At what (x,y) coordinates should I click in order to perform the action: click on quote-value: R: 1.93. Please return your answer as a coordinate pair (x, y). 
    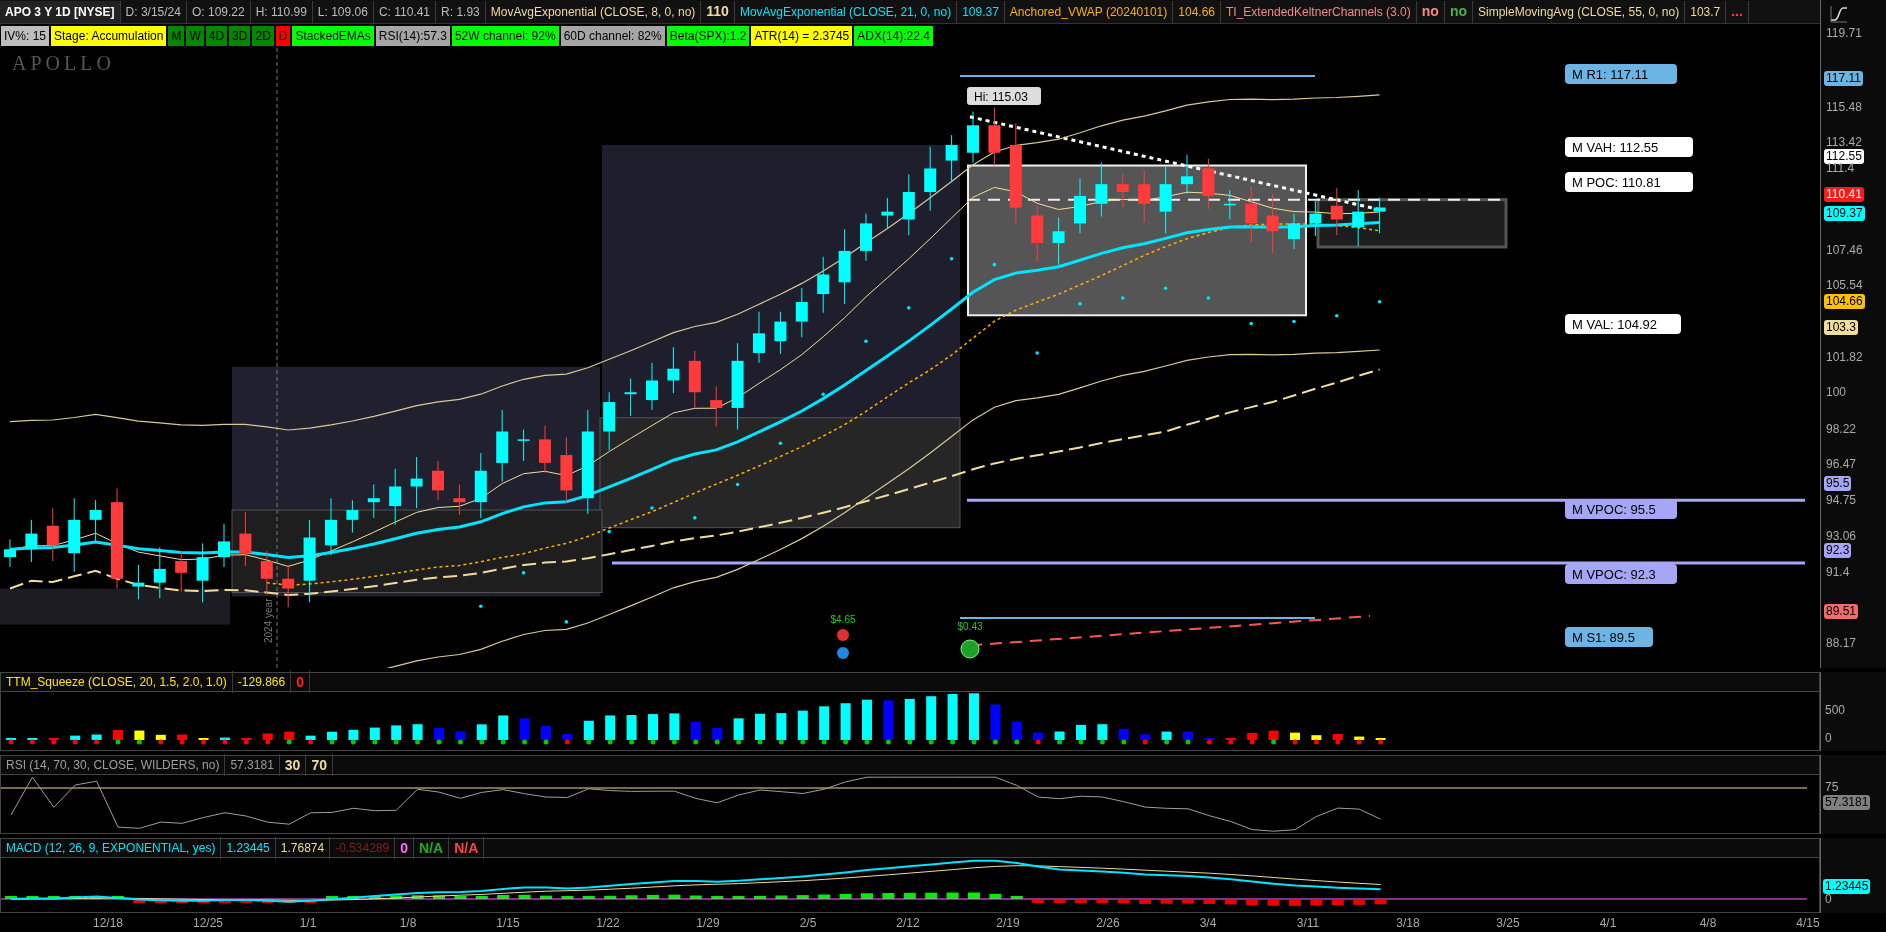
    Looking at the image, I should click on (461, 11).